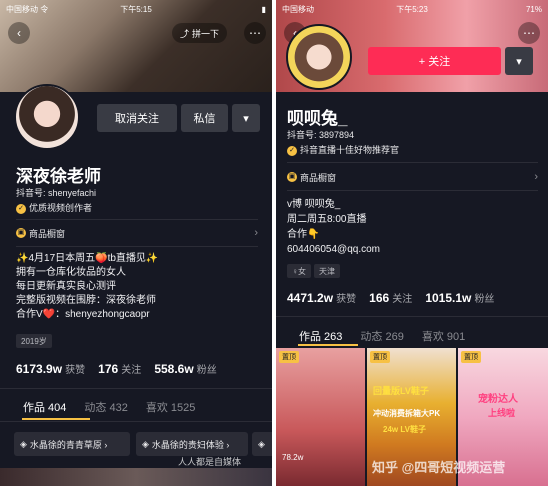  What do you see at coordinates (293, 457) in the screenshot?
I see `likes-count: 78.2w` at bounding box center [293, 457].